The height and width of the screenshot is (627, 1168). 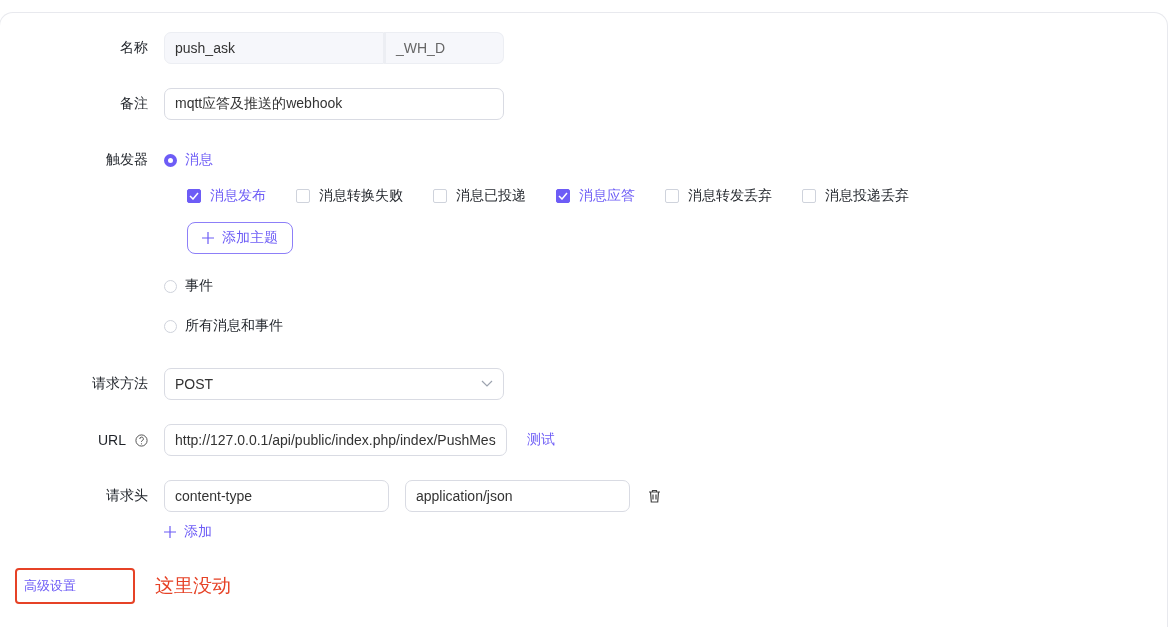 What do you see at coordinates (540, 440) in the screenshot?
I see `test-link: 测试` at bounding box center [540, 440].